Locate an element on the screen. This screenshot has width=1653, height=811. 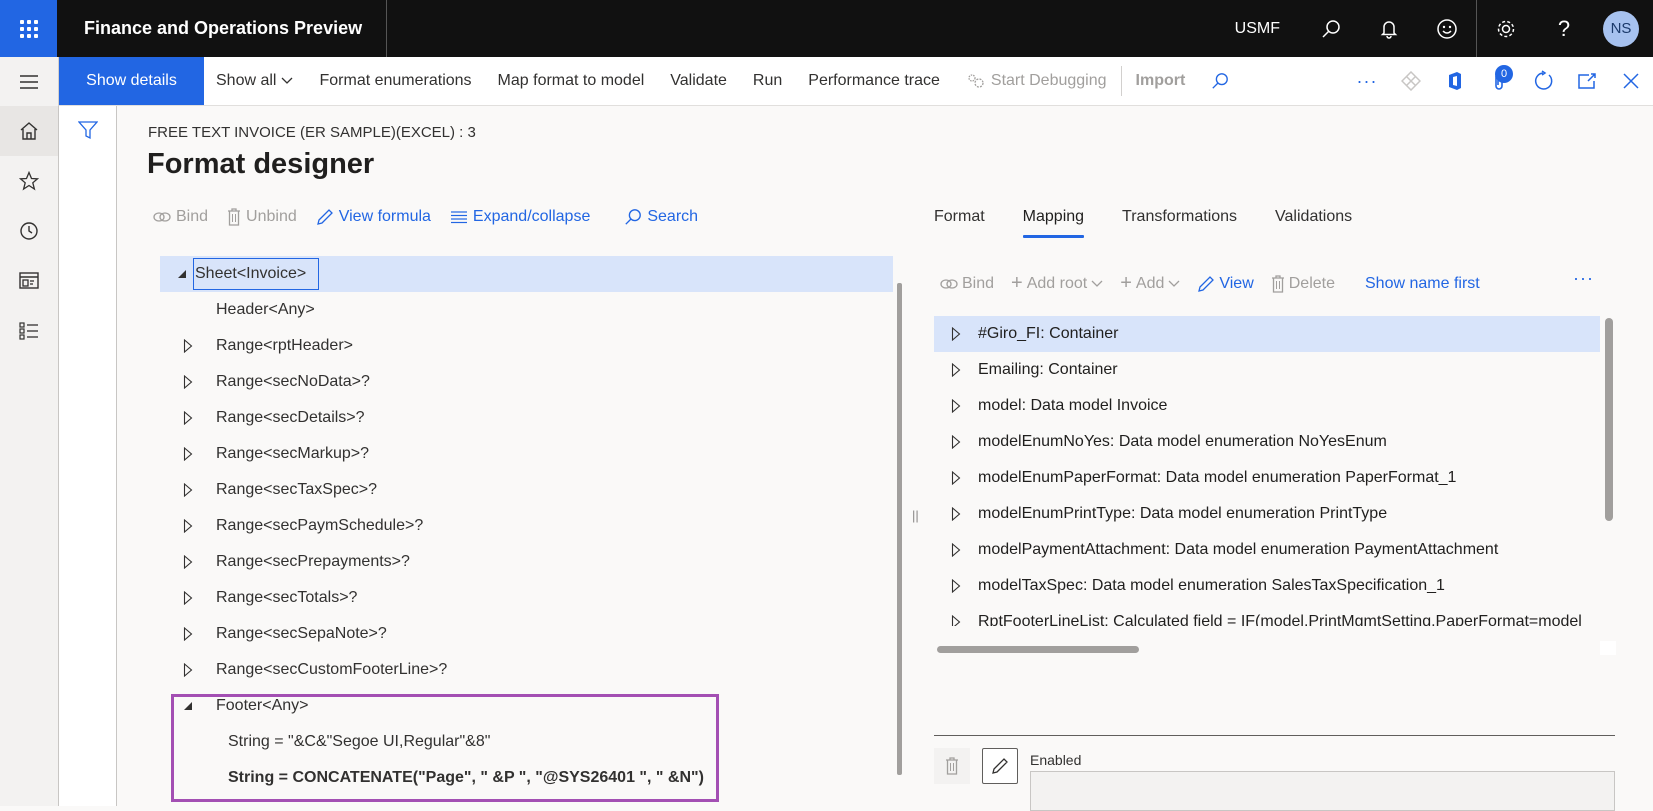
mapping-horizontal-scrollbar is located at coordinates (1038, 649).